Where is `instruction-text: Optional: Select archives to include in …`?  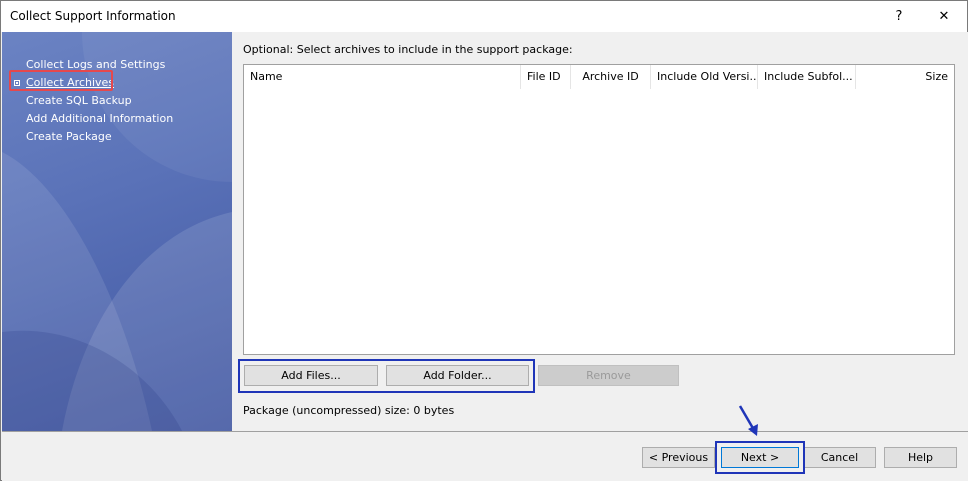
instruction-text: Optional: Select archives to include in … is located at coordinates (408, 49).